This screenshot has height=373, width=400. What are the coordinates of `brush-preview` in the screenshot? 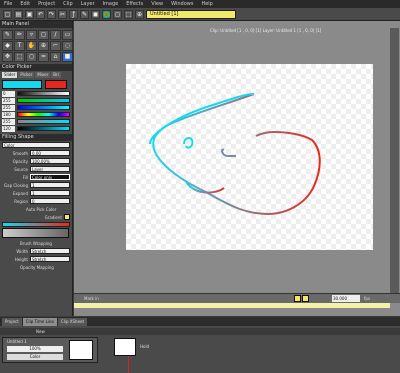 It's located at (35, 233).